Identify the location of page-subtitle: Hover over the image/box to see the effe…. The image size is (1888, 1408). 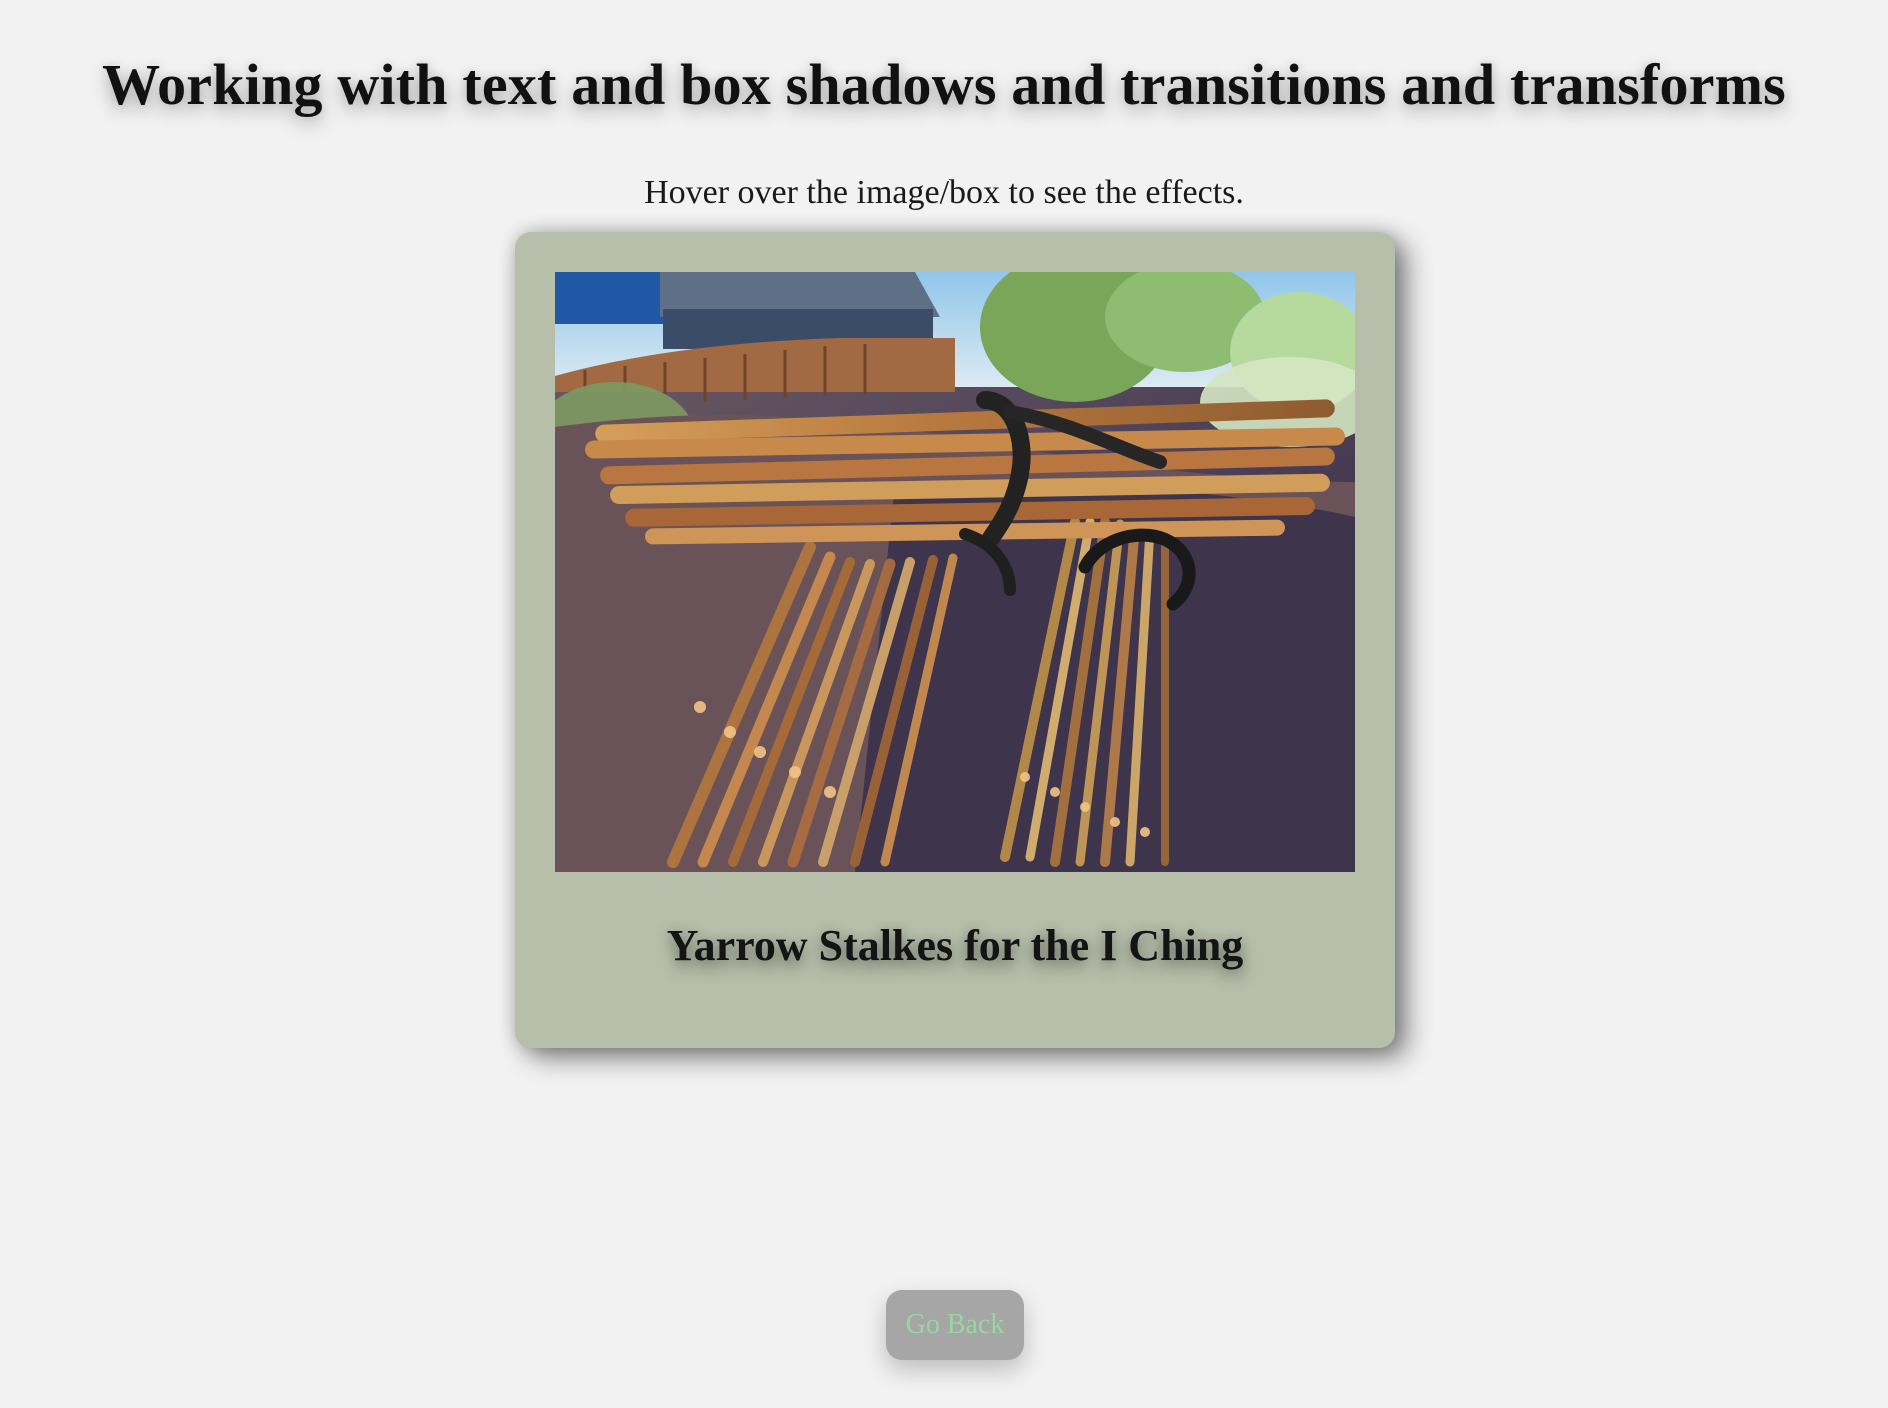
(944, 192).